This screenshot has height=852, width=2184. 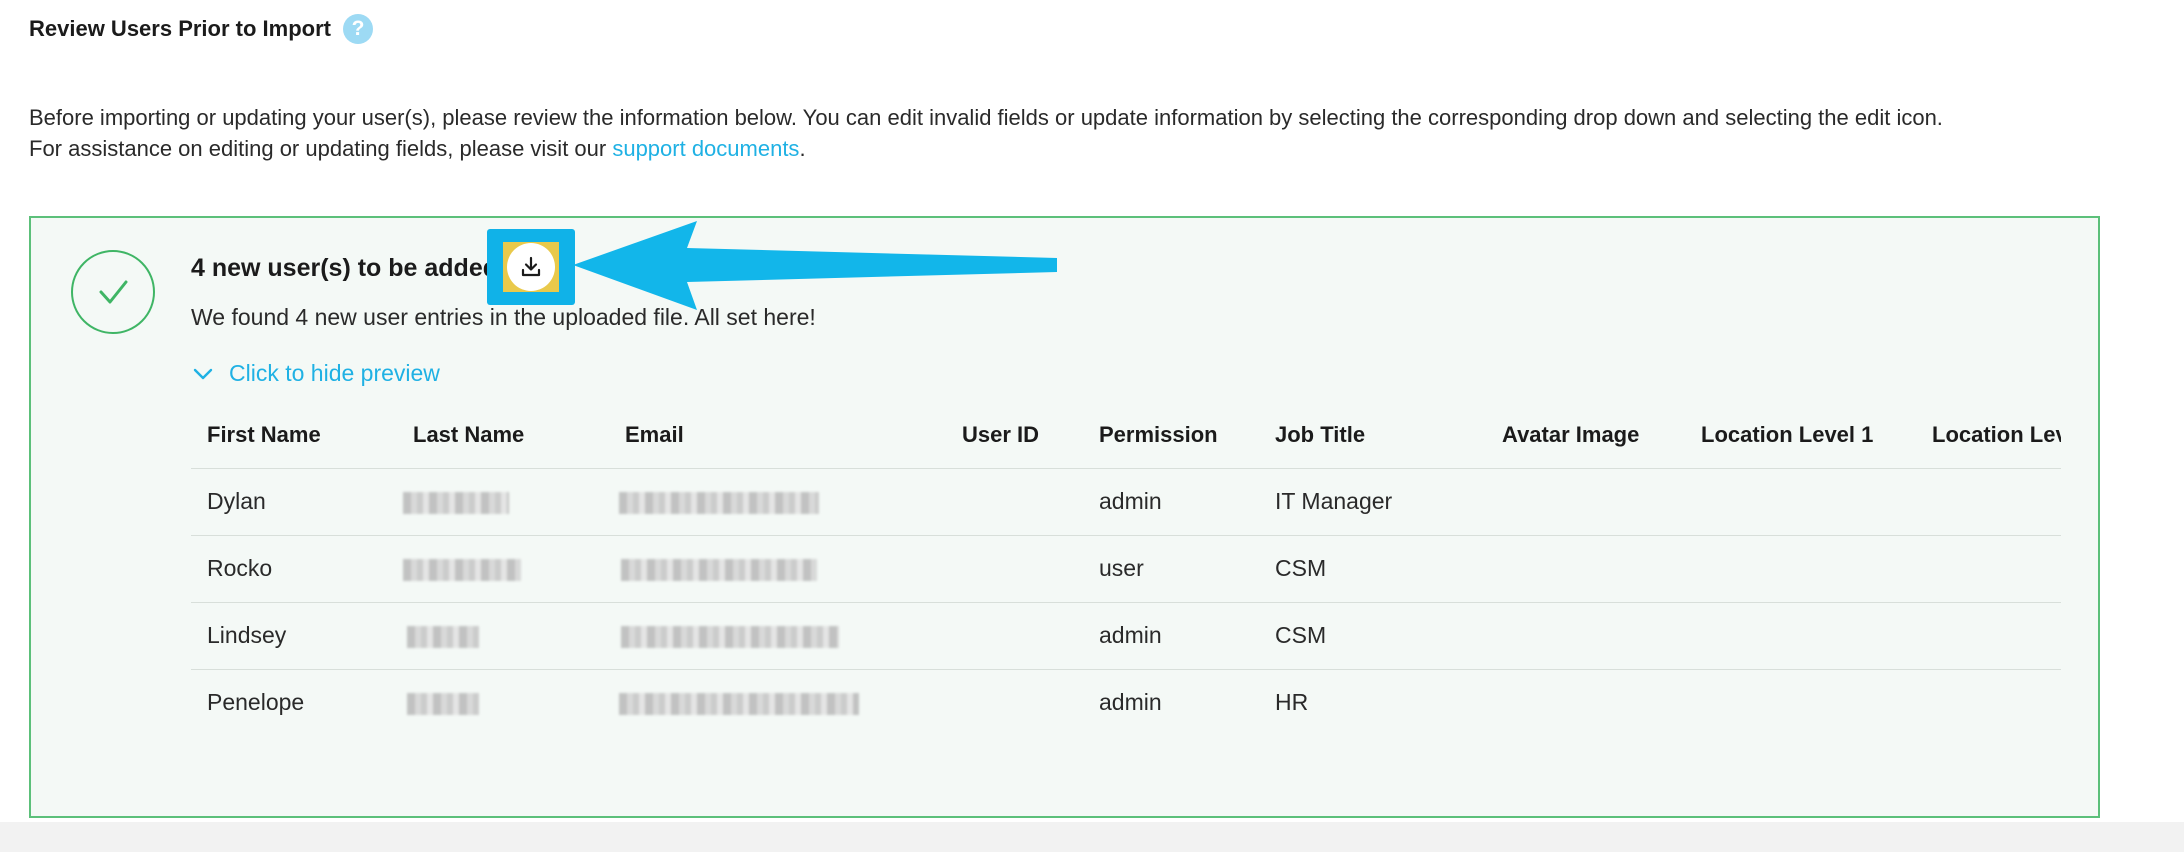 I want to click on job-title-cell: IT Manager, so click(x=1372, y=502).